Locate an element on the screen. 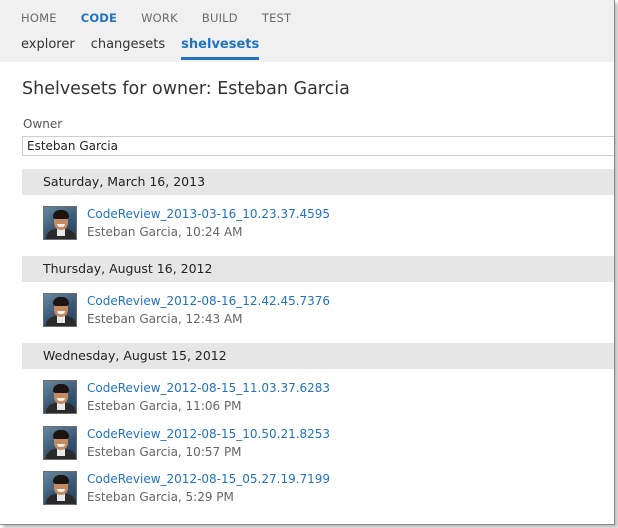  owner-field is located at coordinates (318, 146).